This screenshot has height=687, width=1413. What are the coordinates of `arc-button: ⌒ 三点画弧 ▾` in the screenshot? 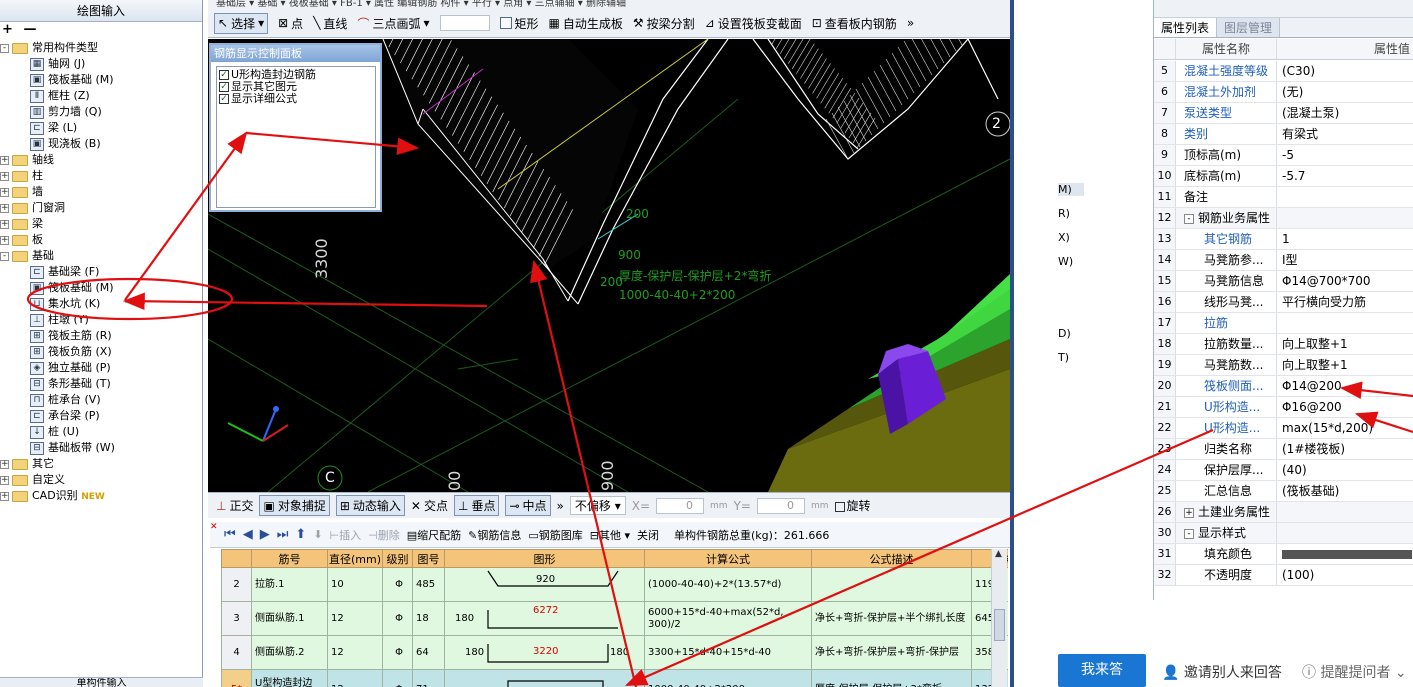 It's located at (393, 23).